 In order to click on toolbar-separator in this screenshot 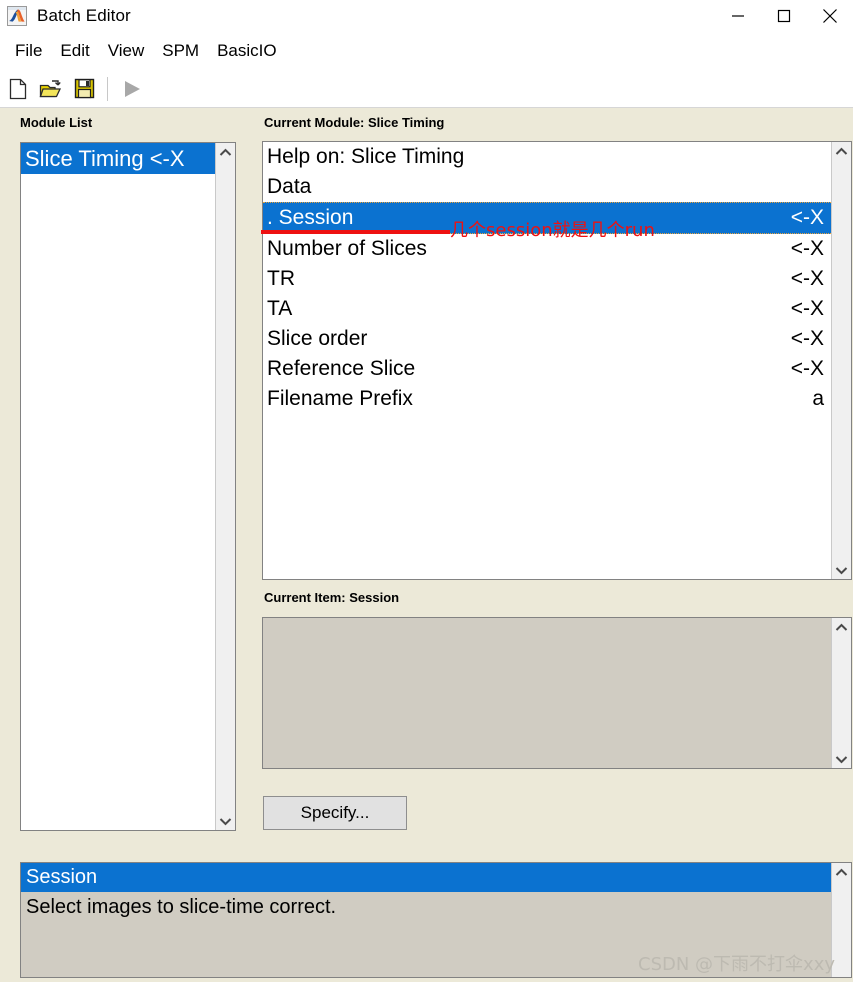, I will do `click(107, 88)`.